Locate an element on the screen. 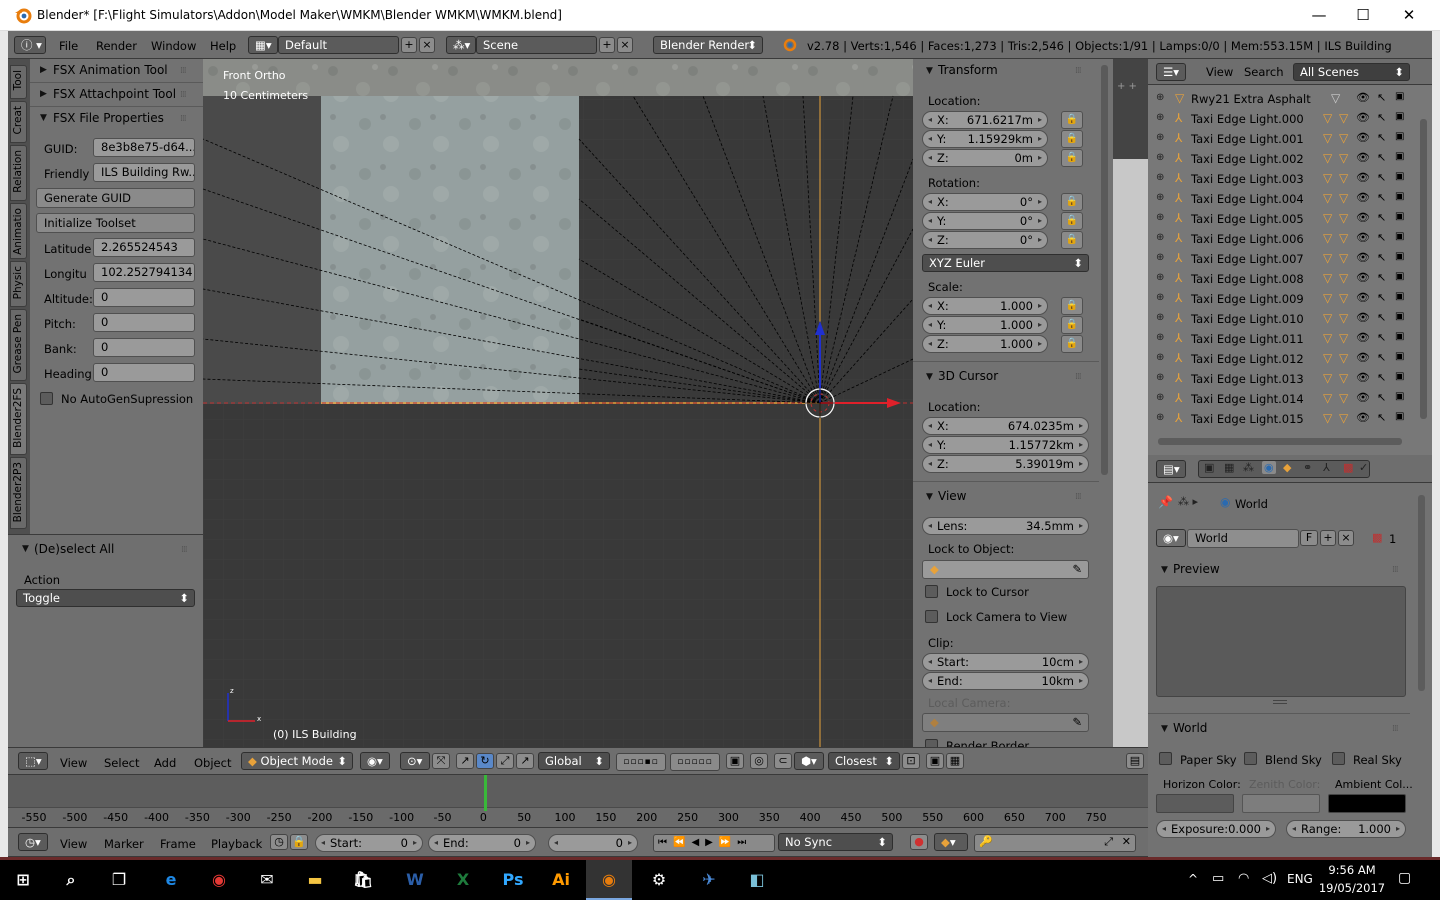 This screenshot has width=1440, height=900. remove-scene-icon: × is located at coordinates (625, 45).